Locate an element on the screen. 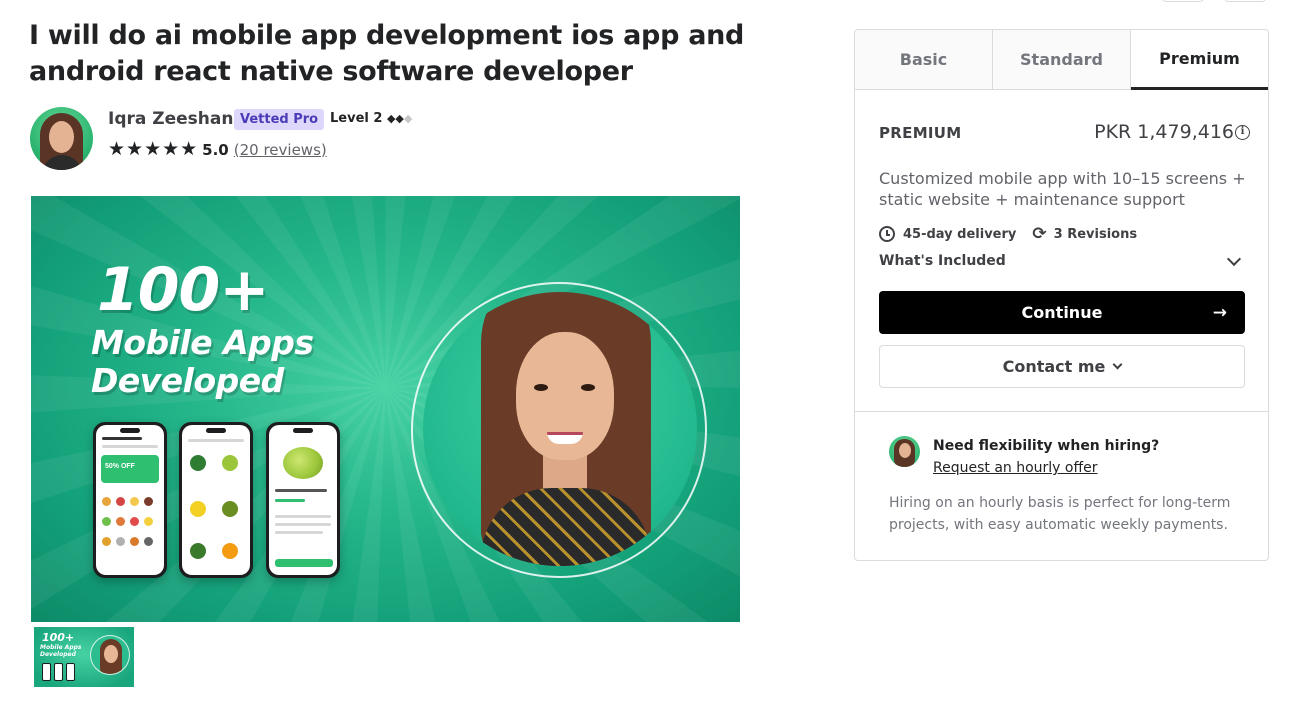 Image resolution: width=1294 pixels, height=716 pixels. hero-headline-line2: Mobile Apps is located at coordinates (202, 342).